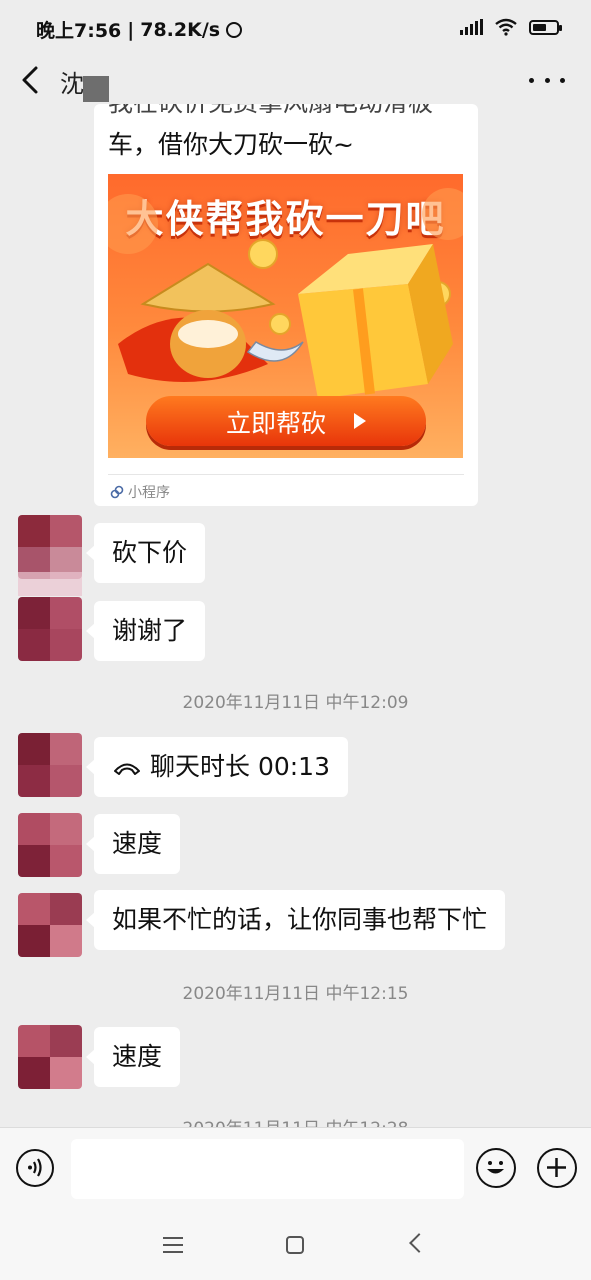  What do you see at coordinates (149, 493) in the screenshot?
I see `mini-program-label: 小程序` at bounding box center [149, 493].